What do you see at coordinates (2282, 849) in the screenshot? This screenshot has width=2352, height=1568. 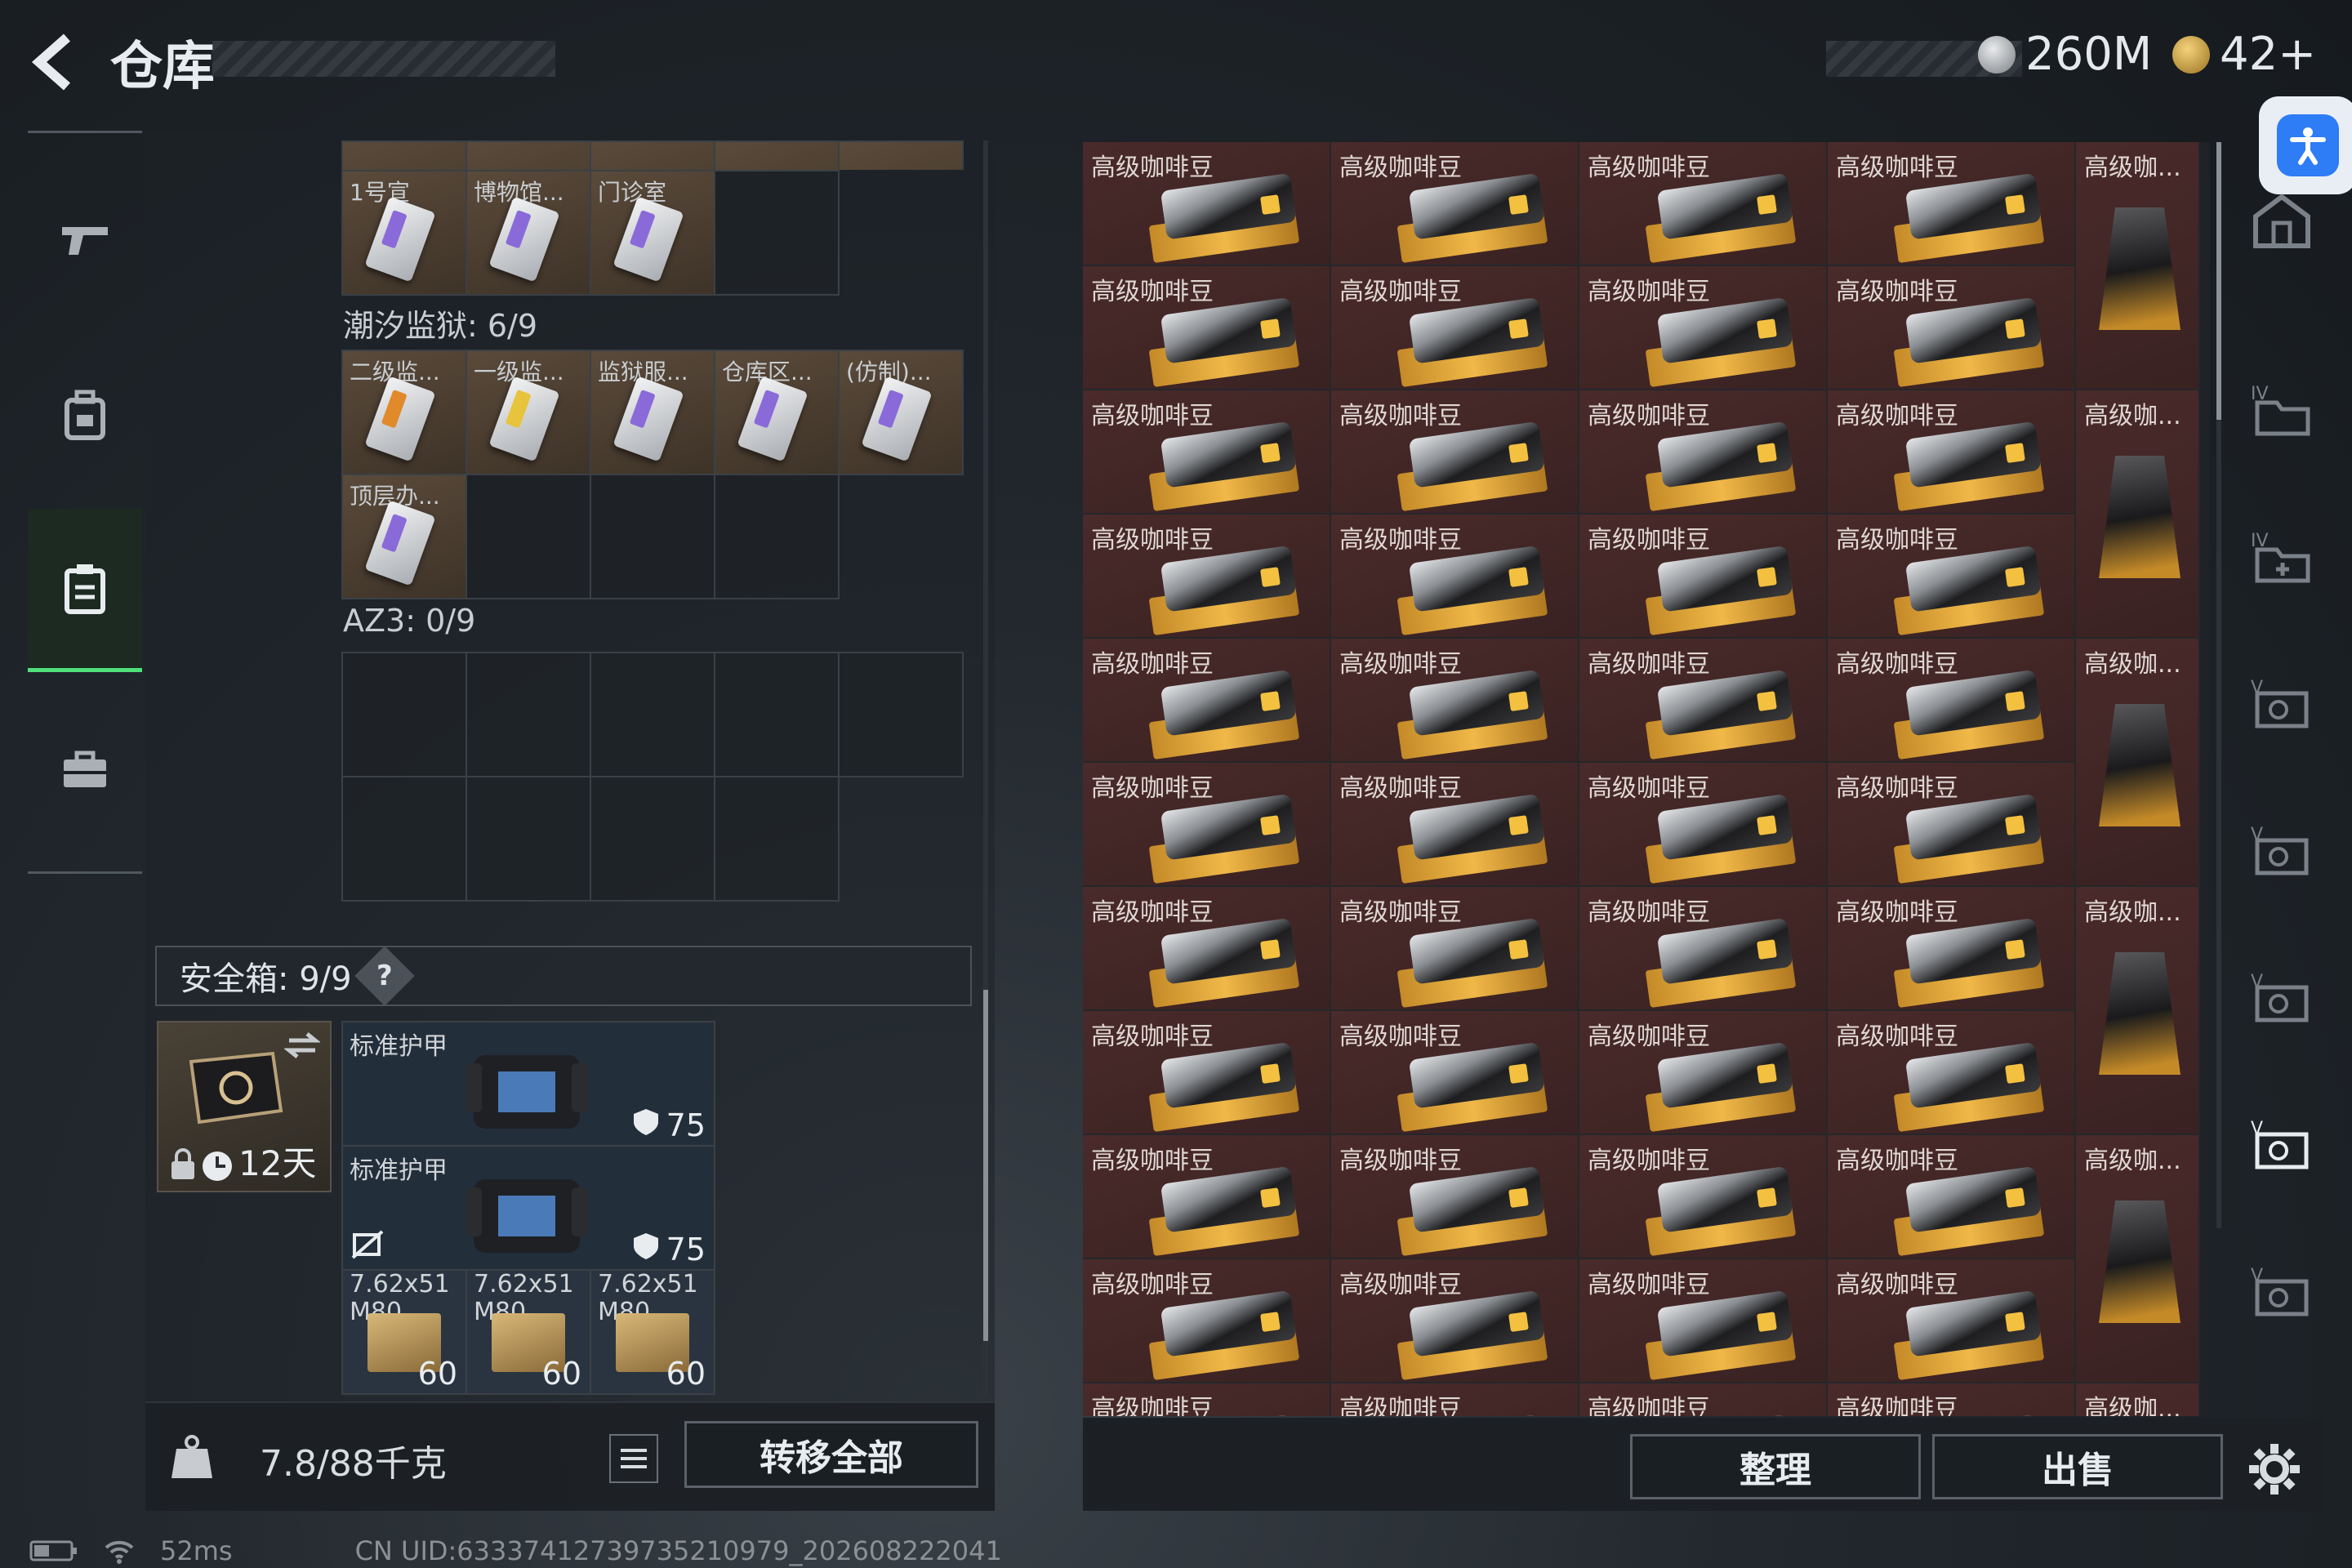 I see `warehouse-tab-v-2: V` at bounding box center [2282, 849].